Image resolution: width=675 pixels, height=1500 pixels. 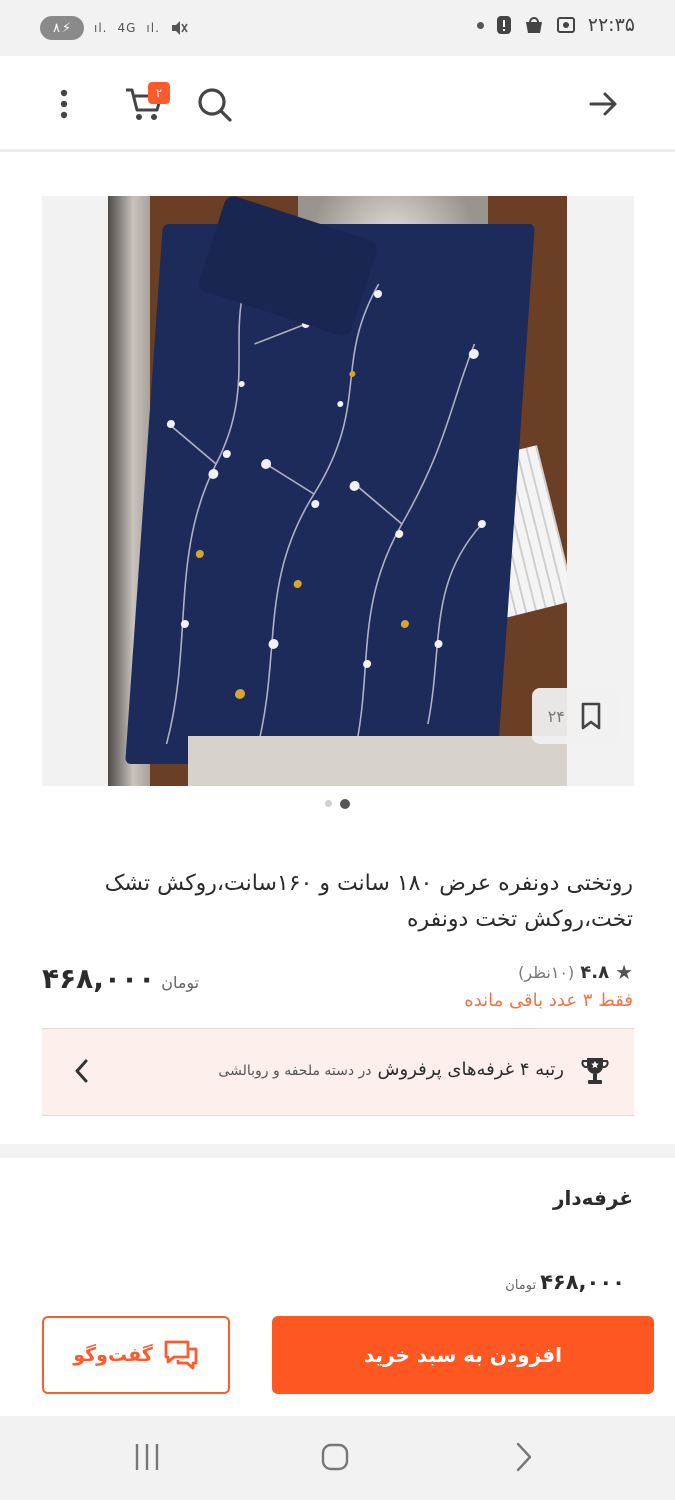 What do you see at coordinates (377, 761) in the screenshot?
I see `footboard` at bounding box center [377, 761].